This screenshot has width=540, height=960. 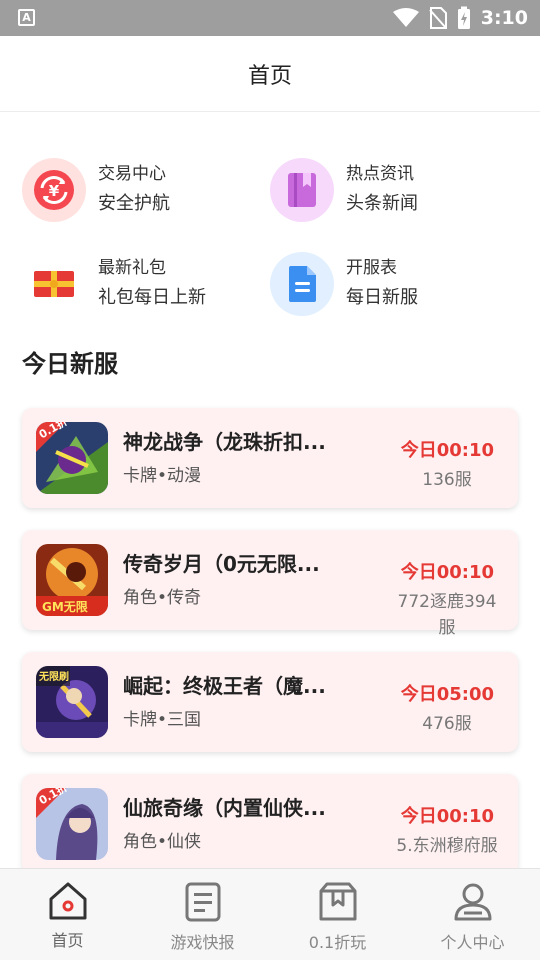 I want to click on document-icon, so click(x=302, y=284).